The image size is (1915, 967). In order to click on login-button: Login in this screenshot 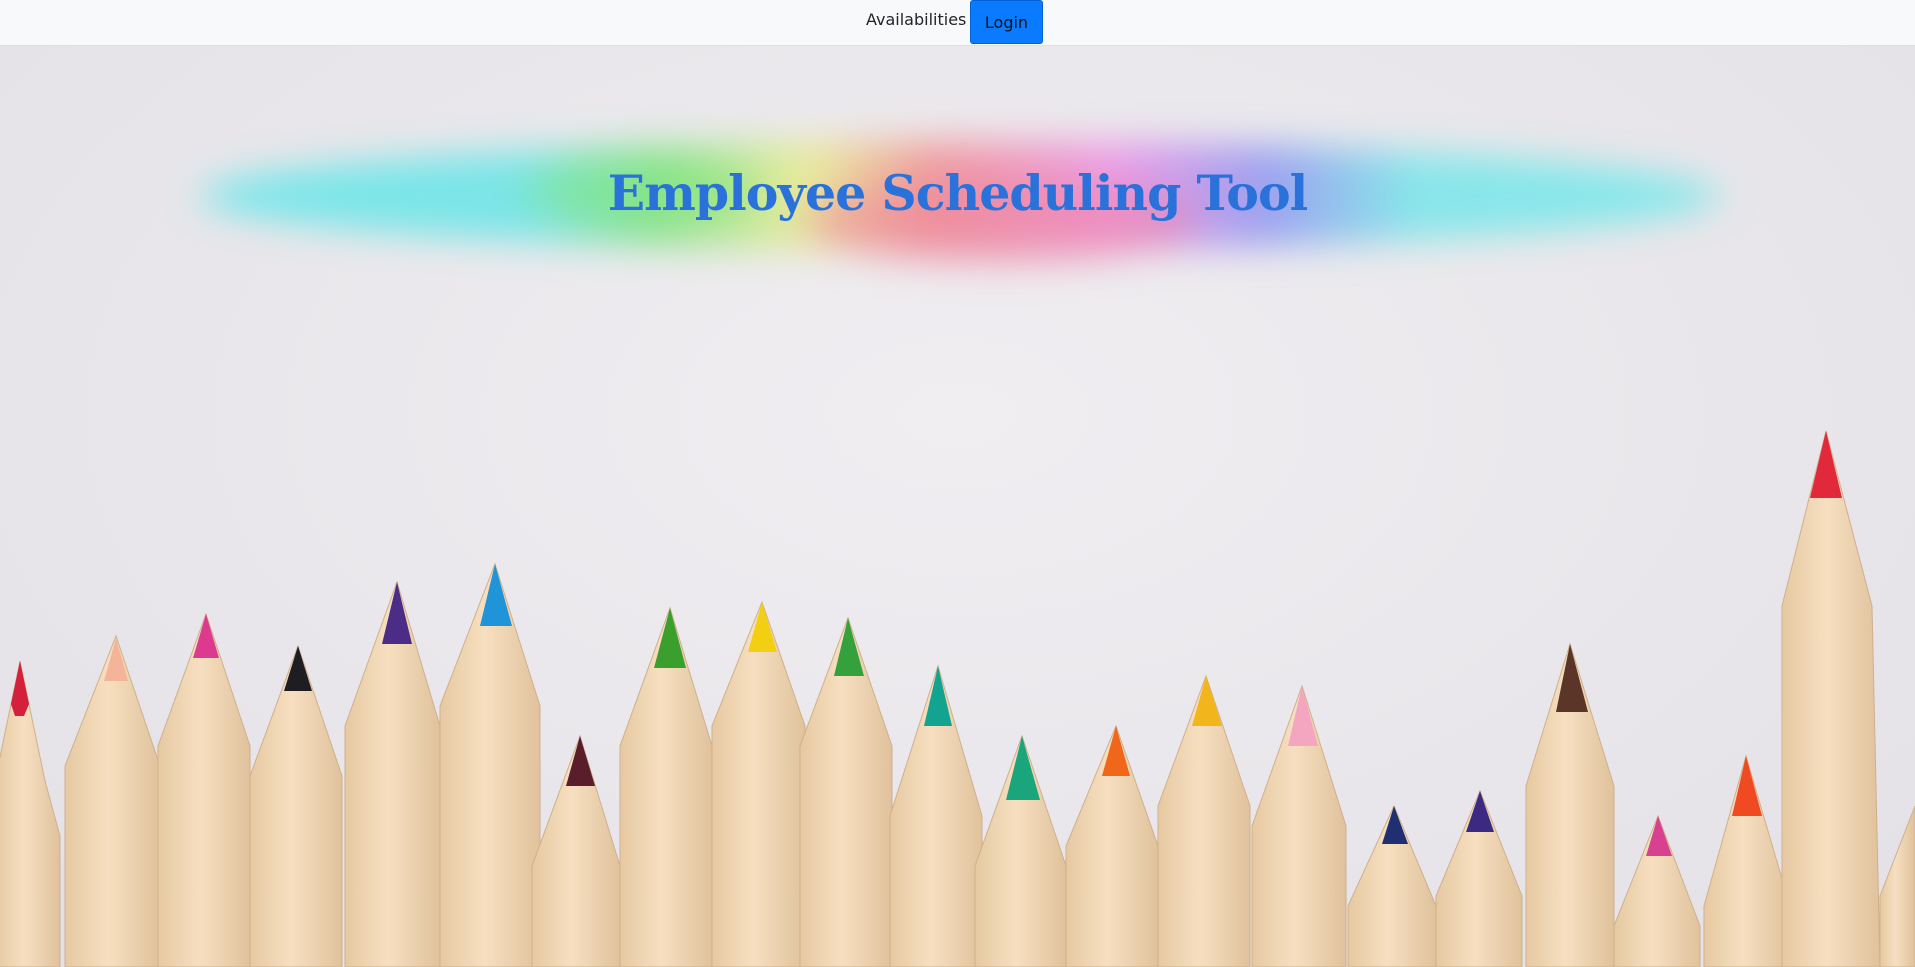, I will do `click(1006, 22)`.